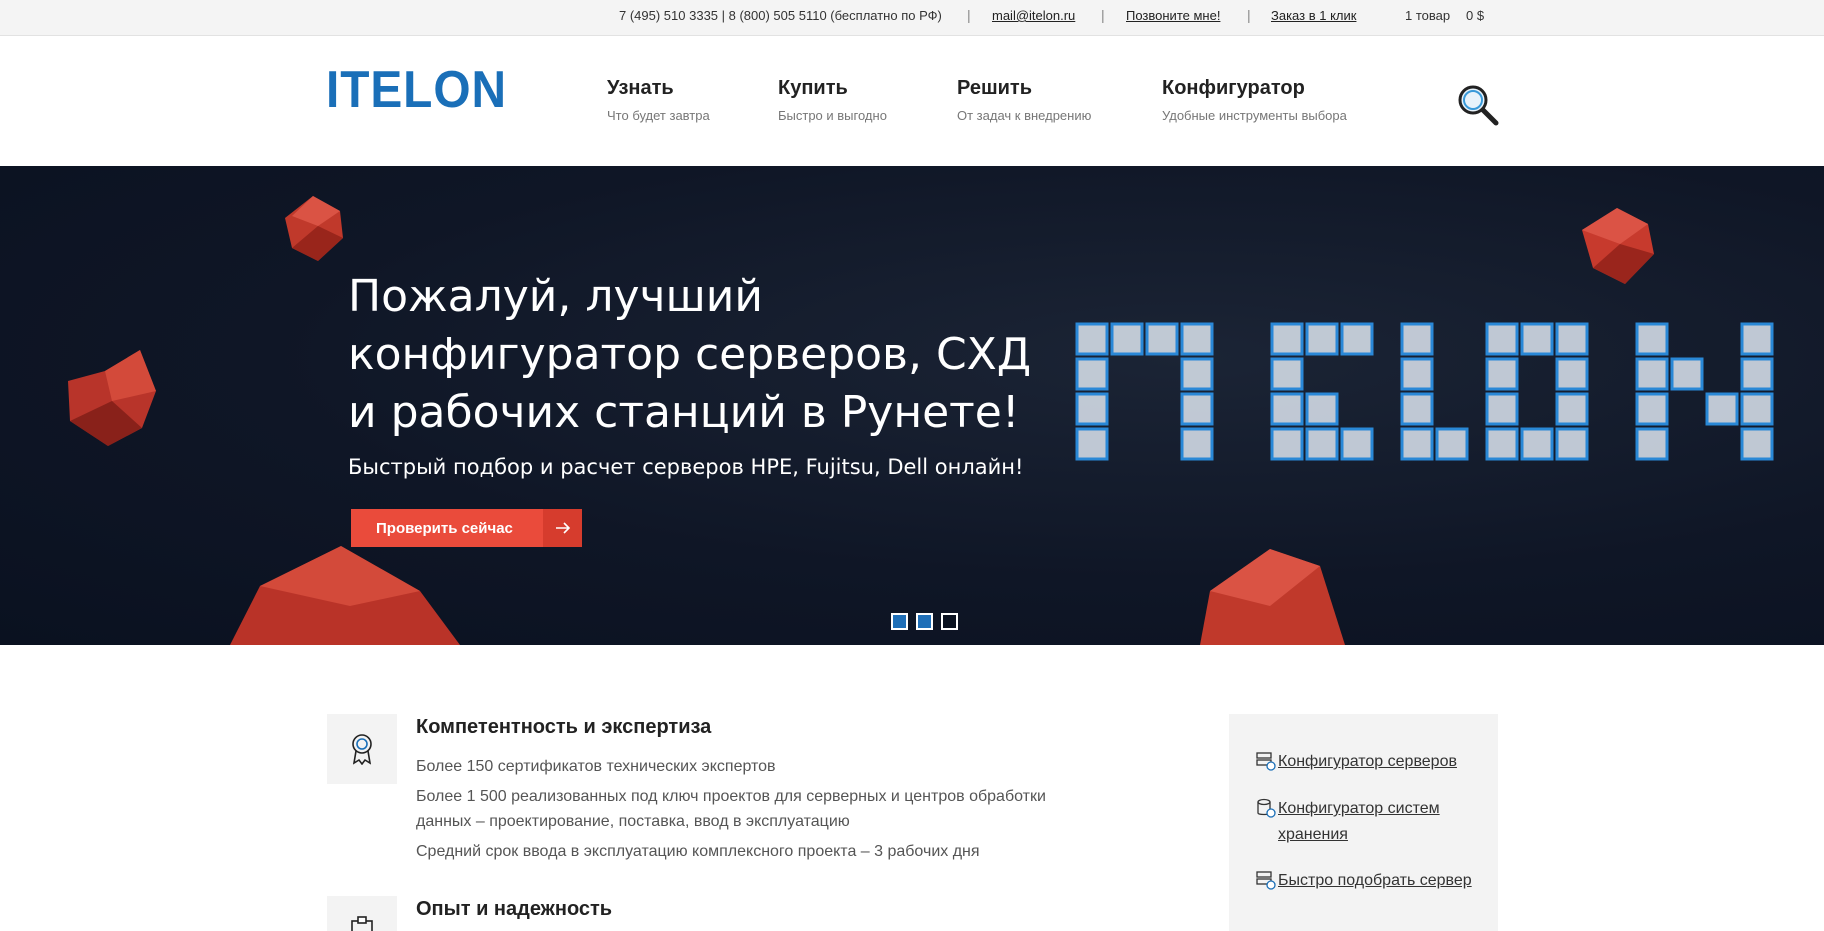  What do you see at coordinates (1378, 762) in the screenshot?
I see `sidebar-link-label: Конфигуратор серверов` at bounding box center [1378, 762].